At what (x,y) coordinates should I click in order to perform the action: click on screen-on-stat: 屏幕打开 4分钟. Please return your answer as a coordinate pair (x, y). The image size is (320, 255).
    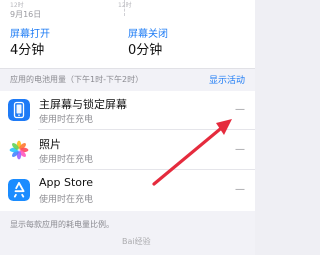
    Looking at the image, I should click on (30, 44).